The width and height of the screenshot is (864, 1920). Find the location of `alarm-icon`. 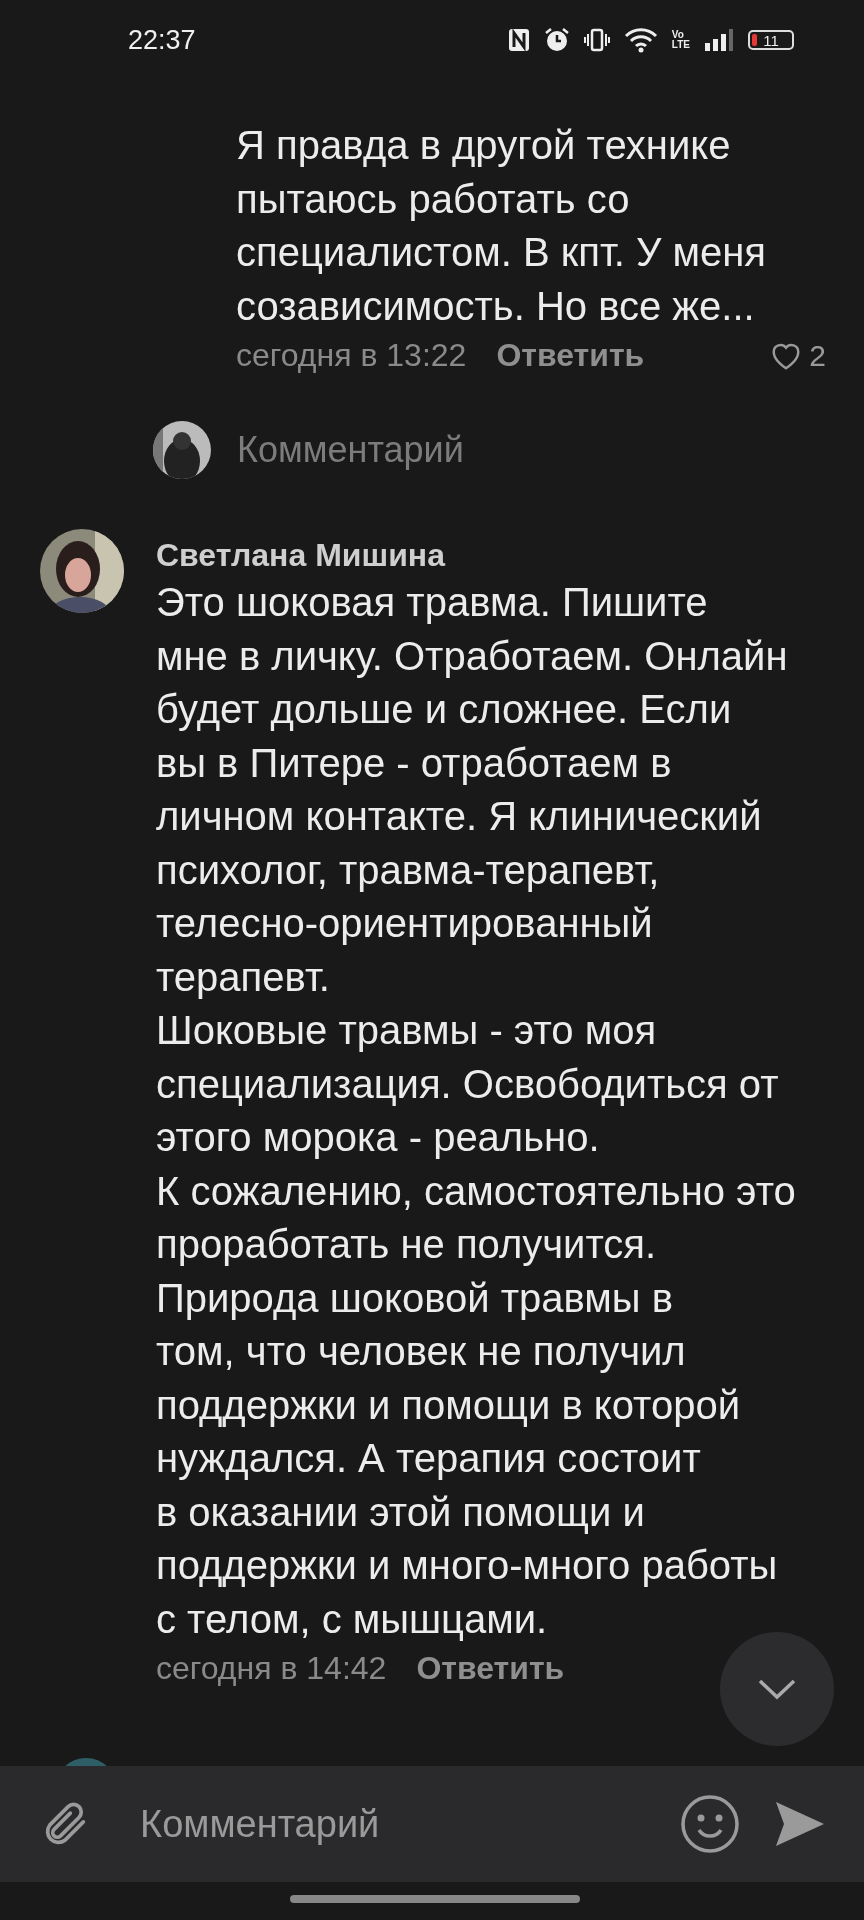

alarm-icon is located at coordinates (556, 40).